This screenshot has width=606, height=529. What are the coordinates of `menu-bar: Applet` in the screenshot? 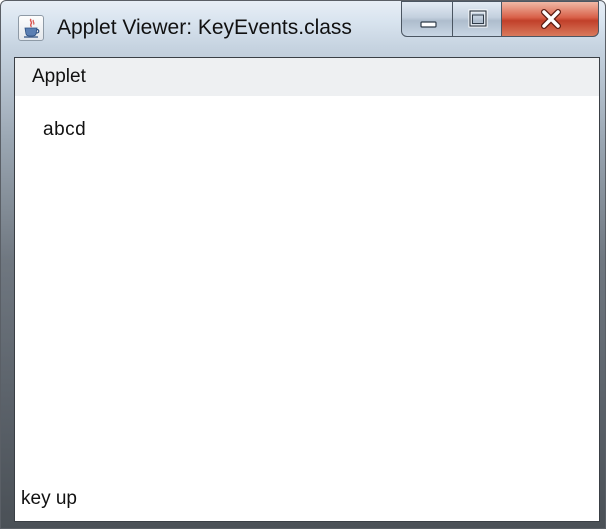 It's located at (307, 77).